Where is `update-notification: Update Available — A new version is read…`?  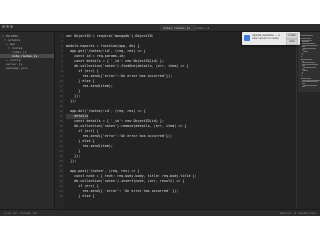 update-notification: Update Available — A new version is read… is located at coordinates (271, 38).